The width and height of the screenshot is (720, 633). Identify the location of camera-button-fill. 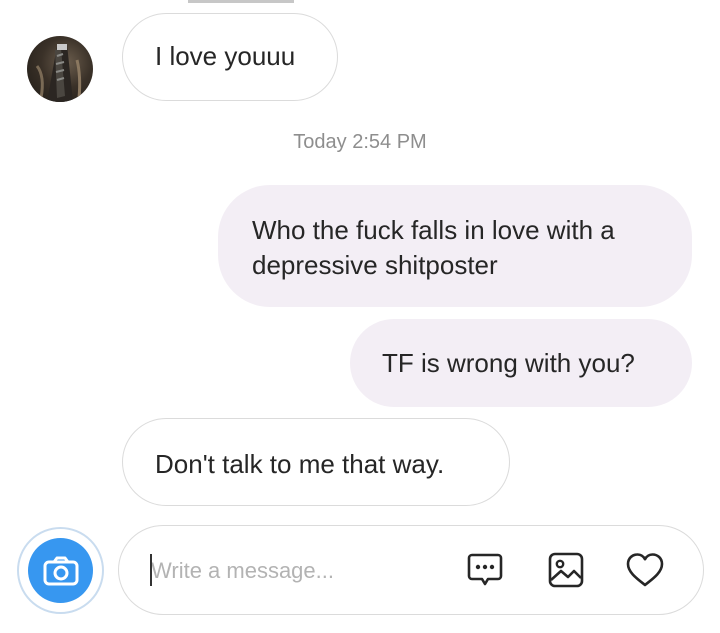
(60, 570).